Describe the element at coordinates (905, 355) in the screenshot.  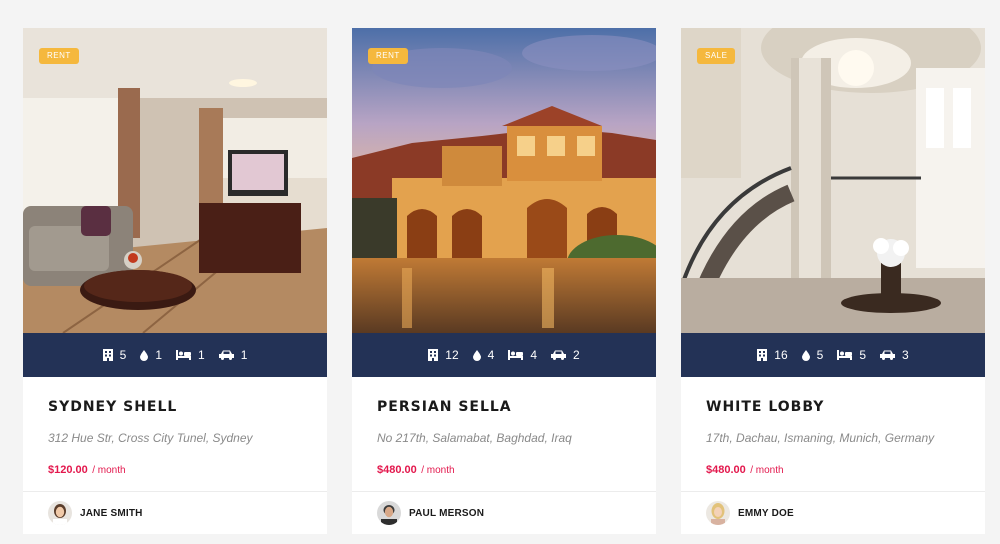
I see `garages-count: 3` at that location.